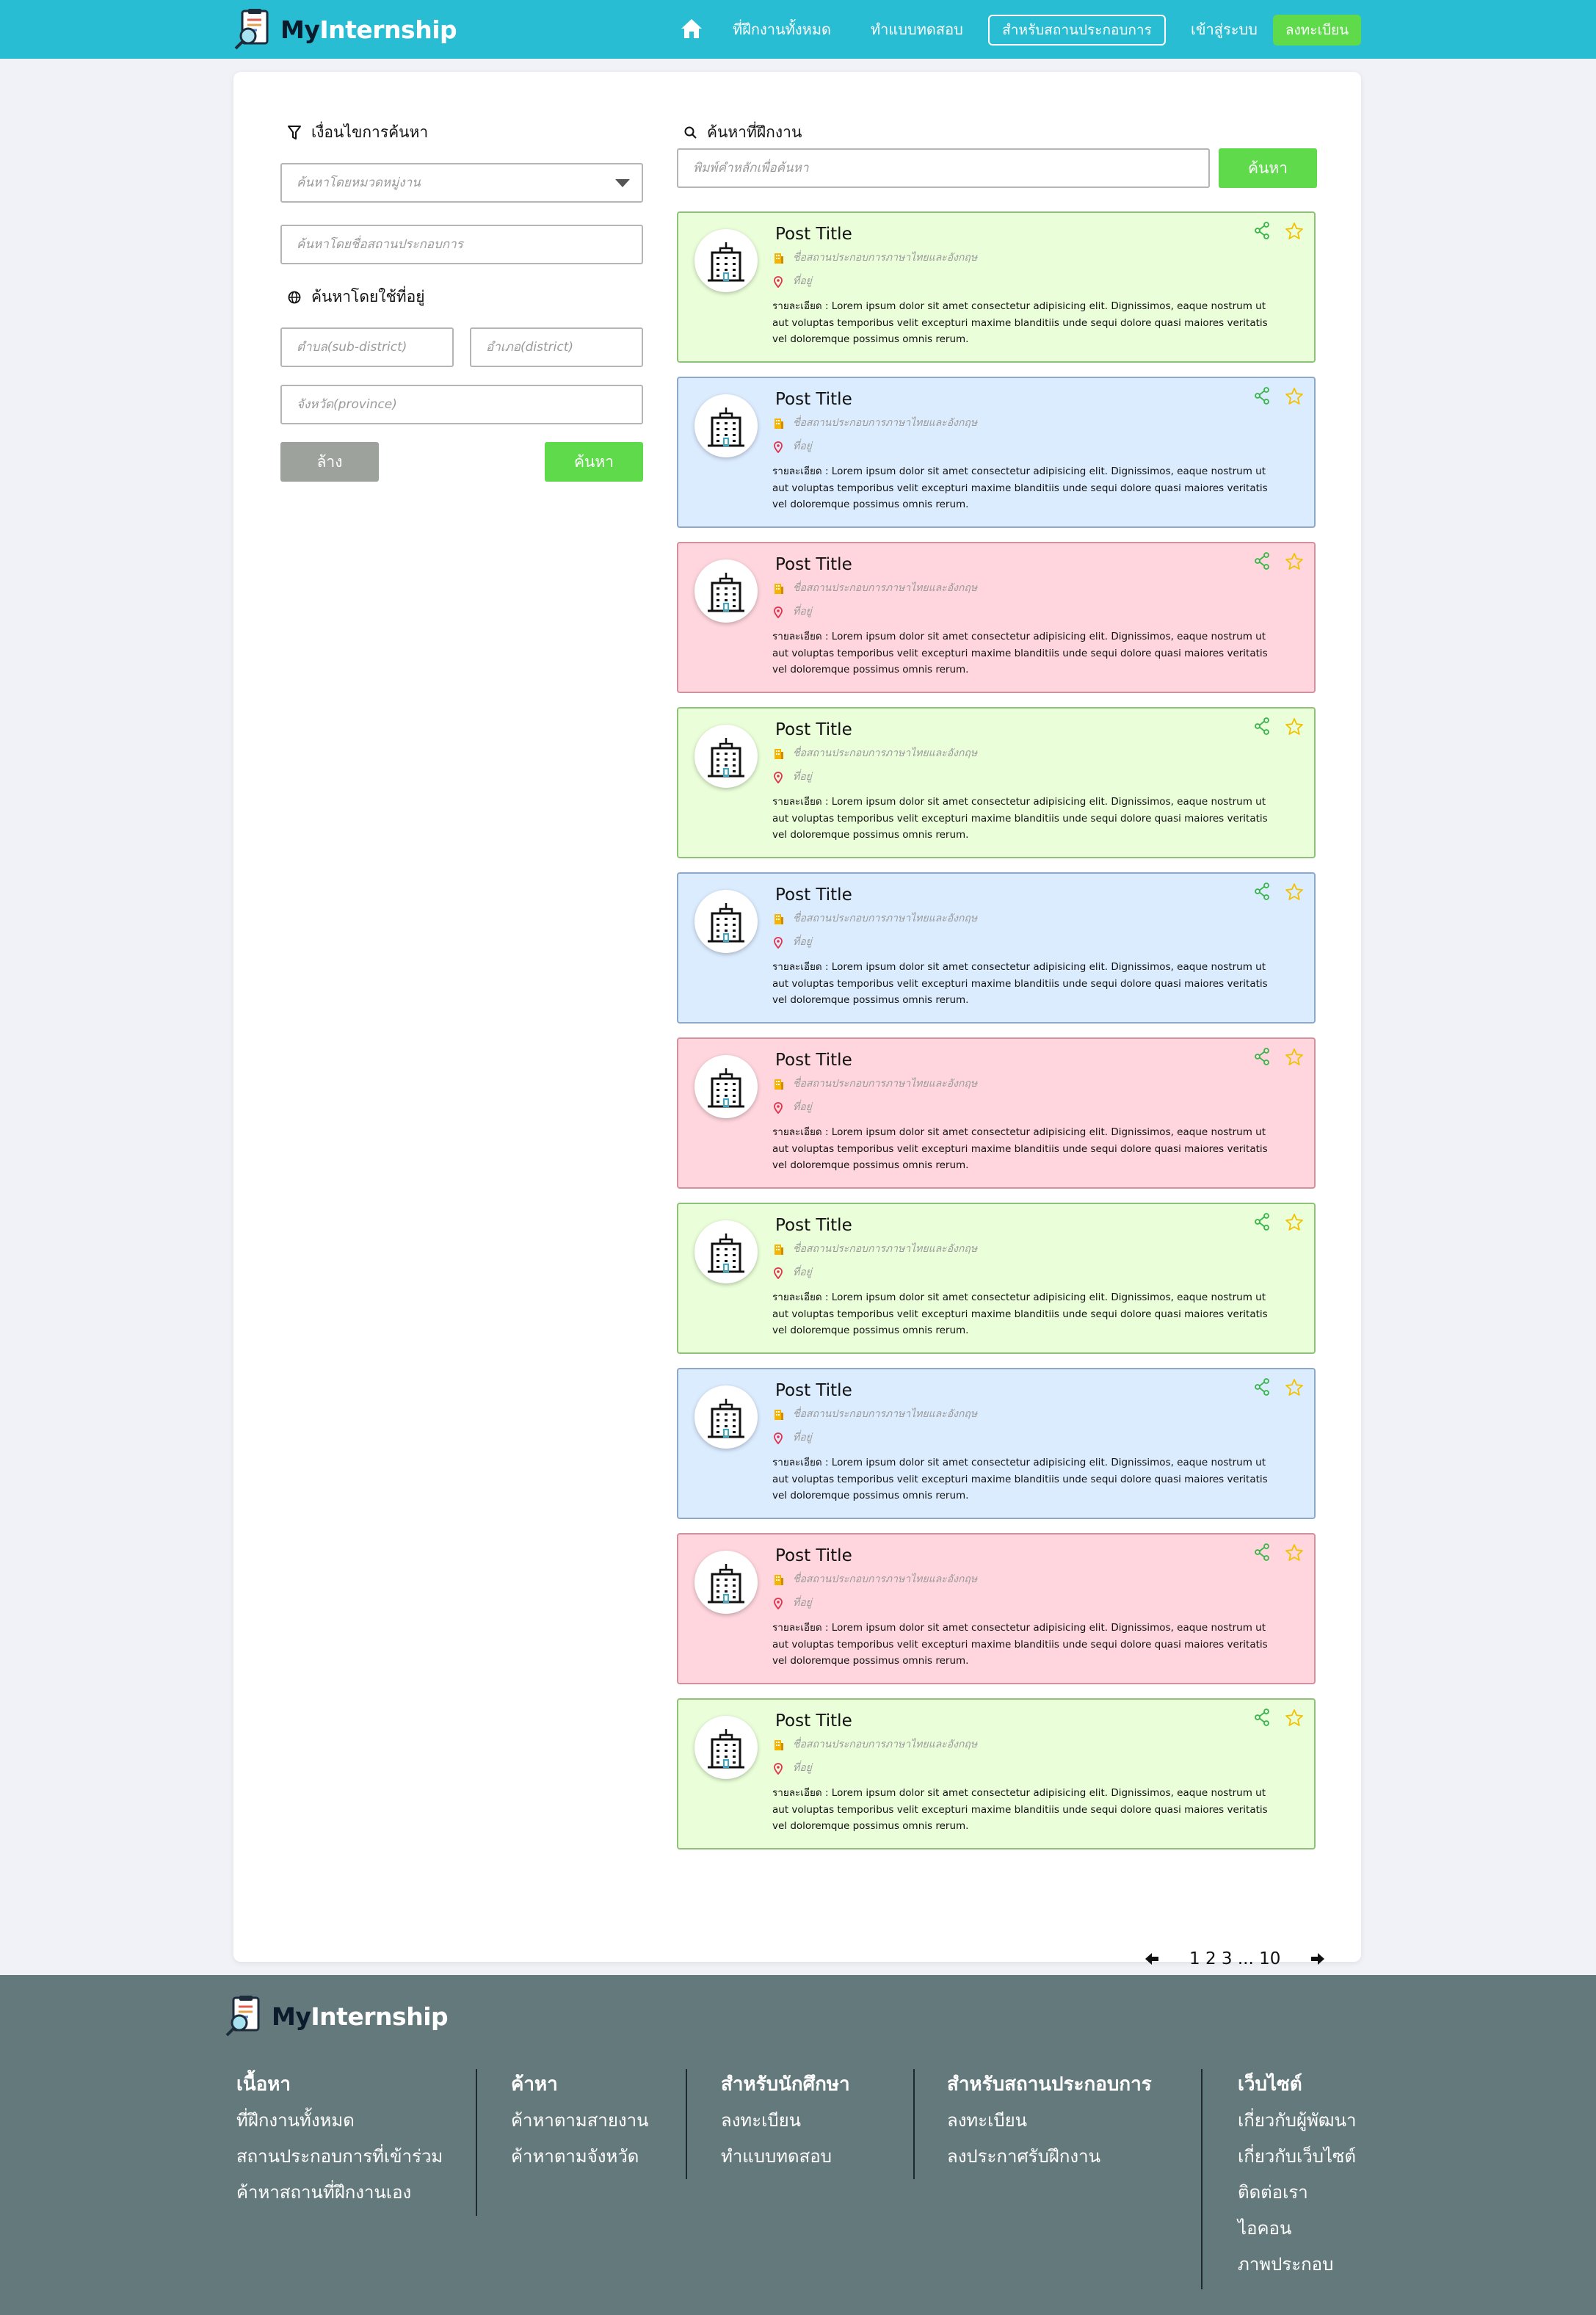  What do you see at coordinates (1152, 1959) in the screenshot?
I see `arrow-left-icon` at bounding box center [1152, 1959].